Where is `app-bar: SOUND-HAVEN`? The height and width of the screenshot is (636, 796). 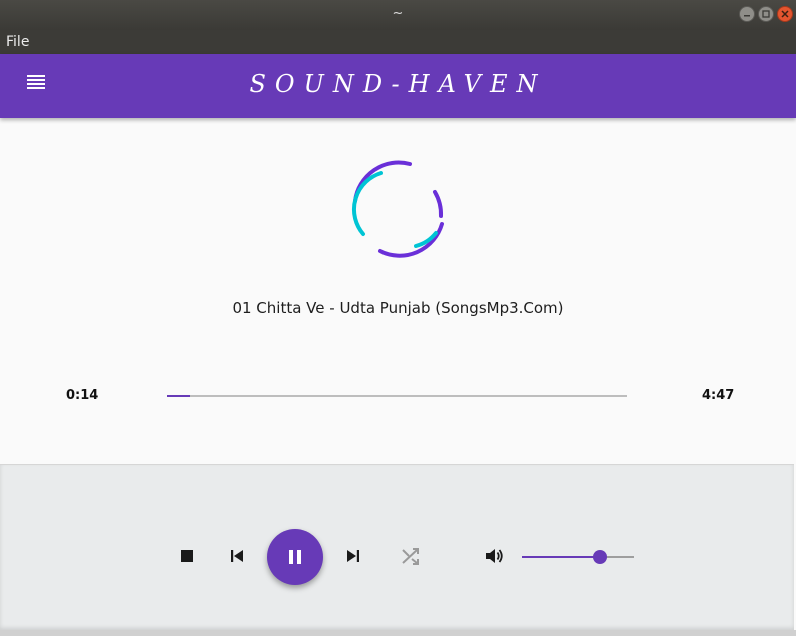 app-bar: SOUND-HAVEN is located at coordinates (398, 86).